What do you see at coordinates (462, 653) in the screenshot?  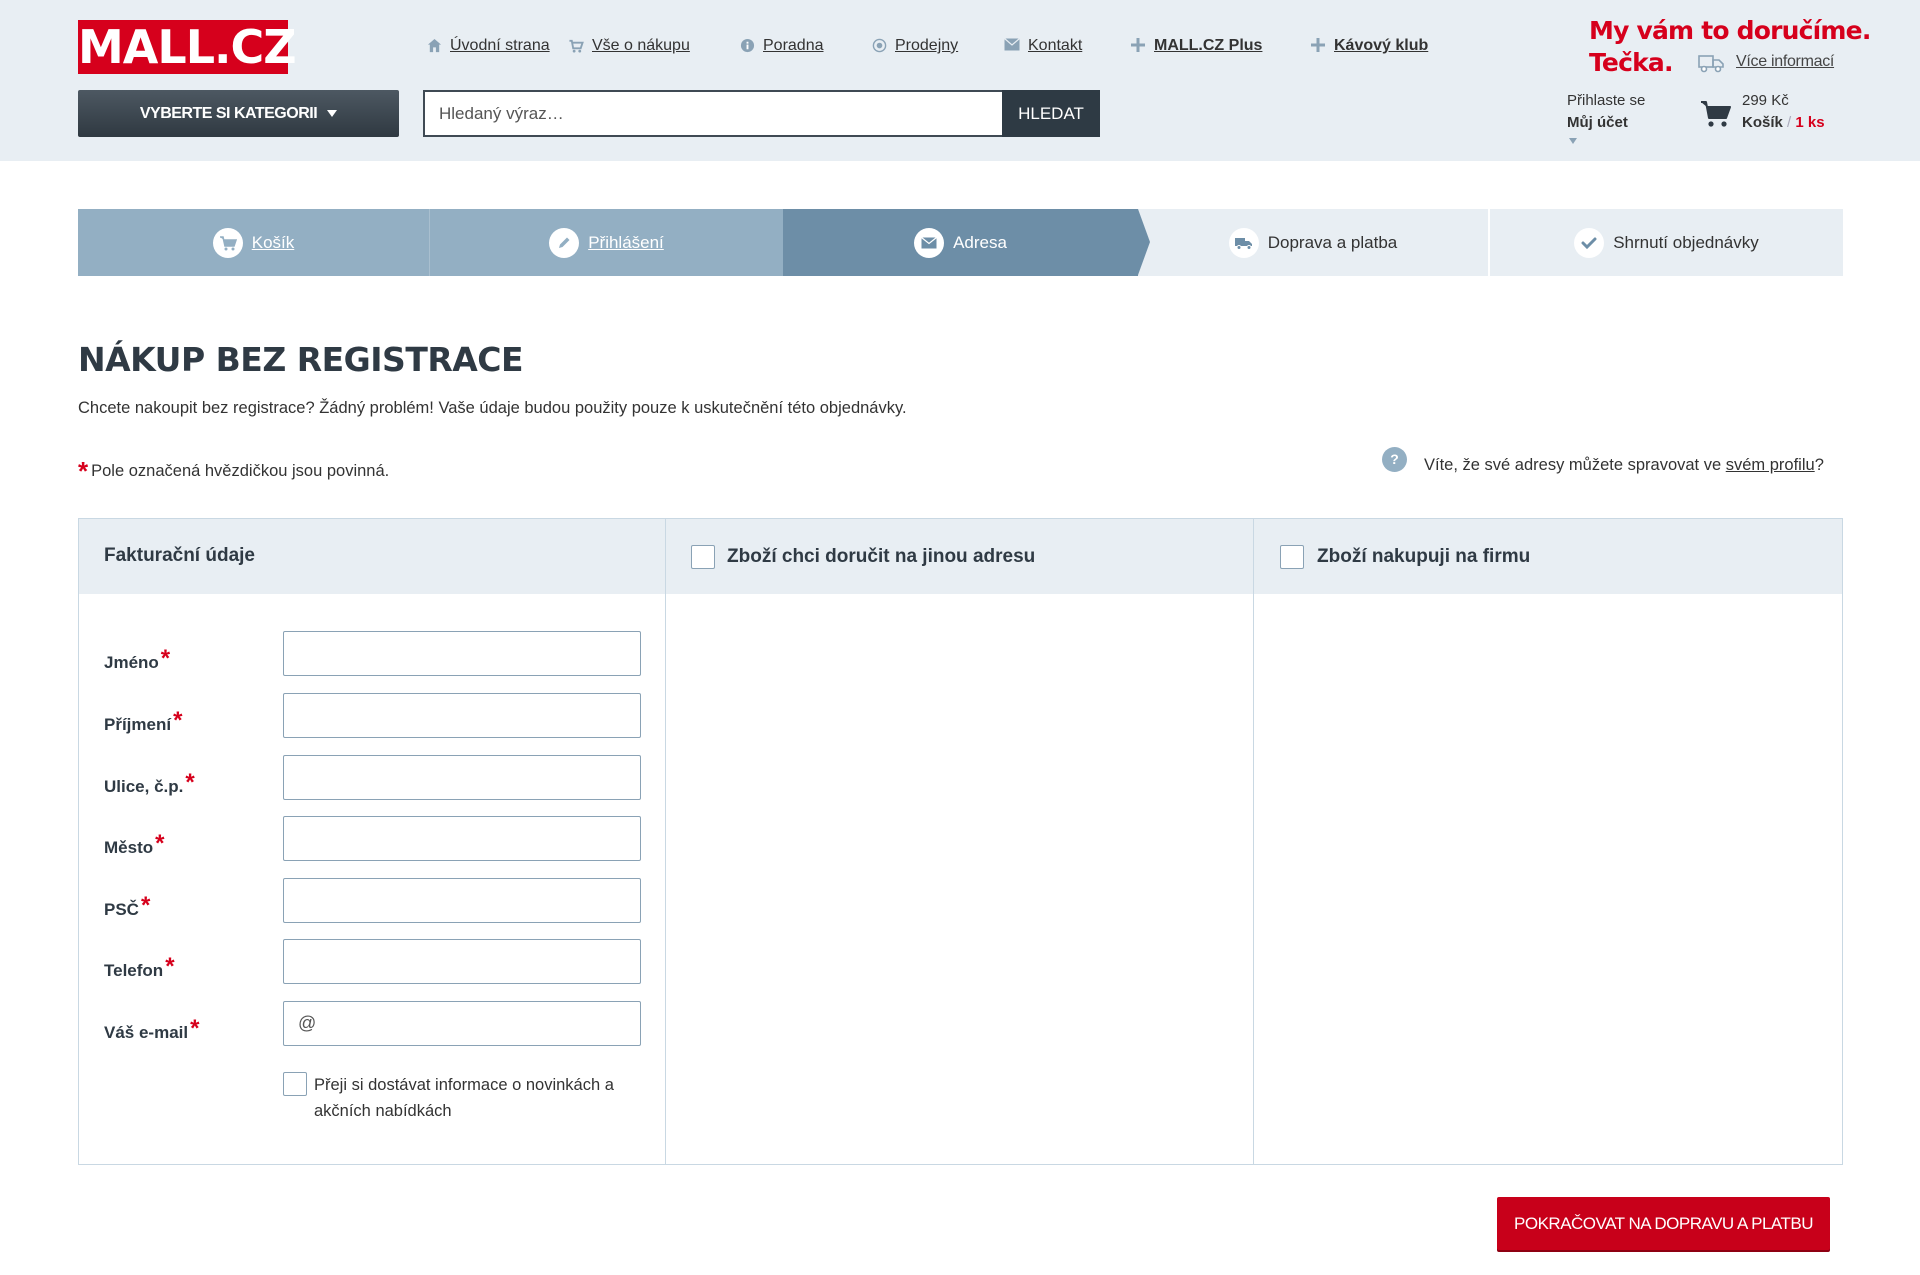 I see `first-name-field` at bounding box center [462, 653].